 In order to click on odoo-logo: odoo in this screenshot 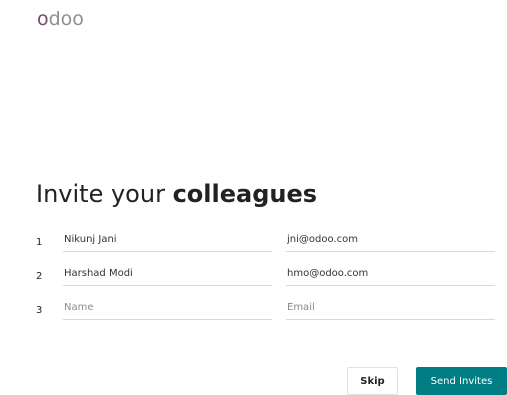, I will do `click(60, 19)`.